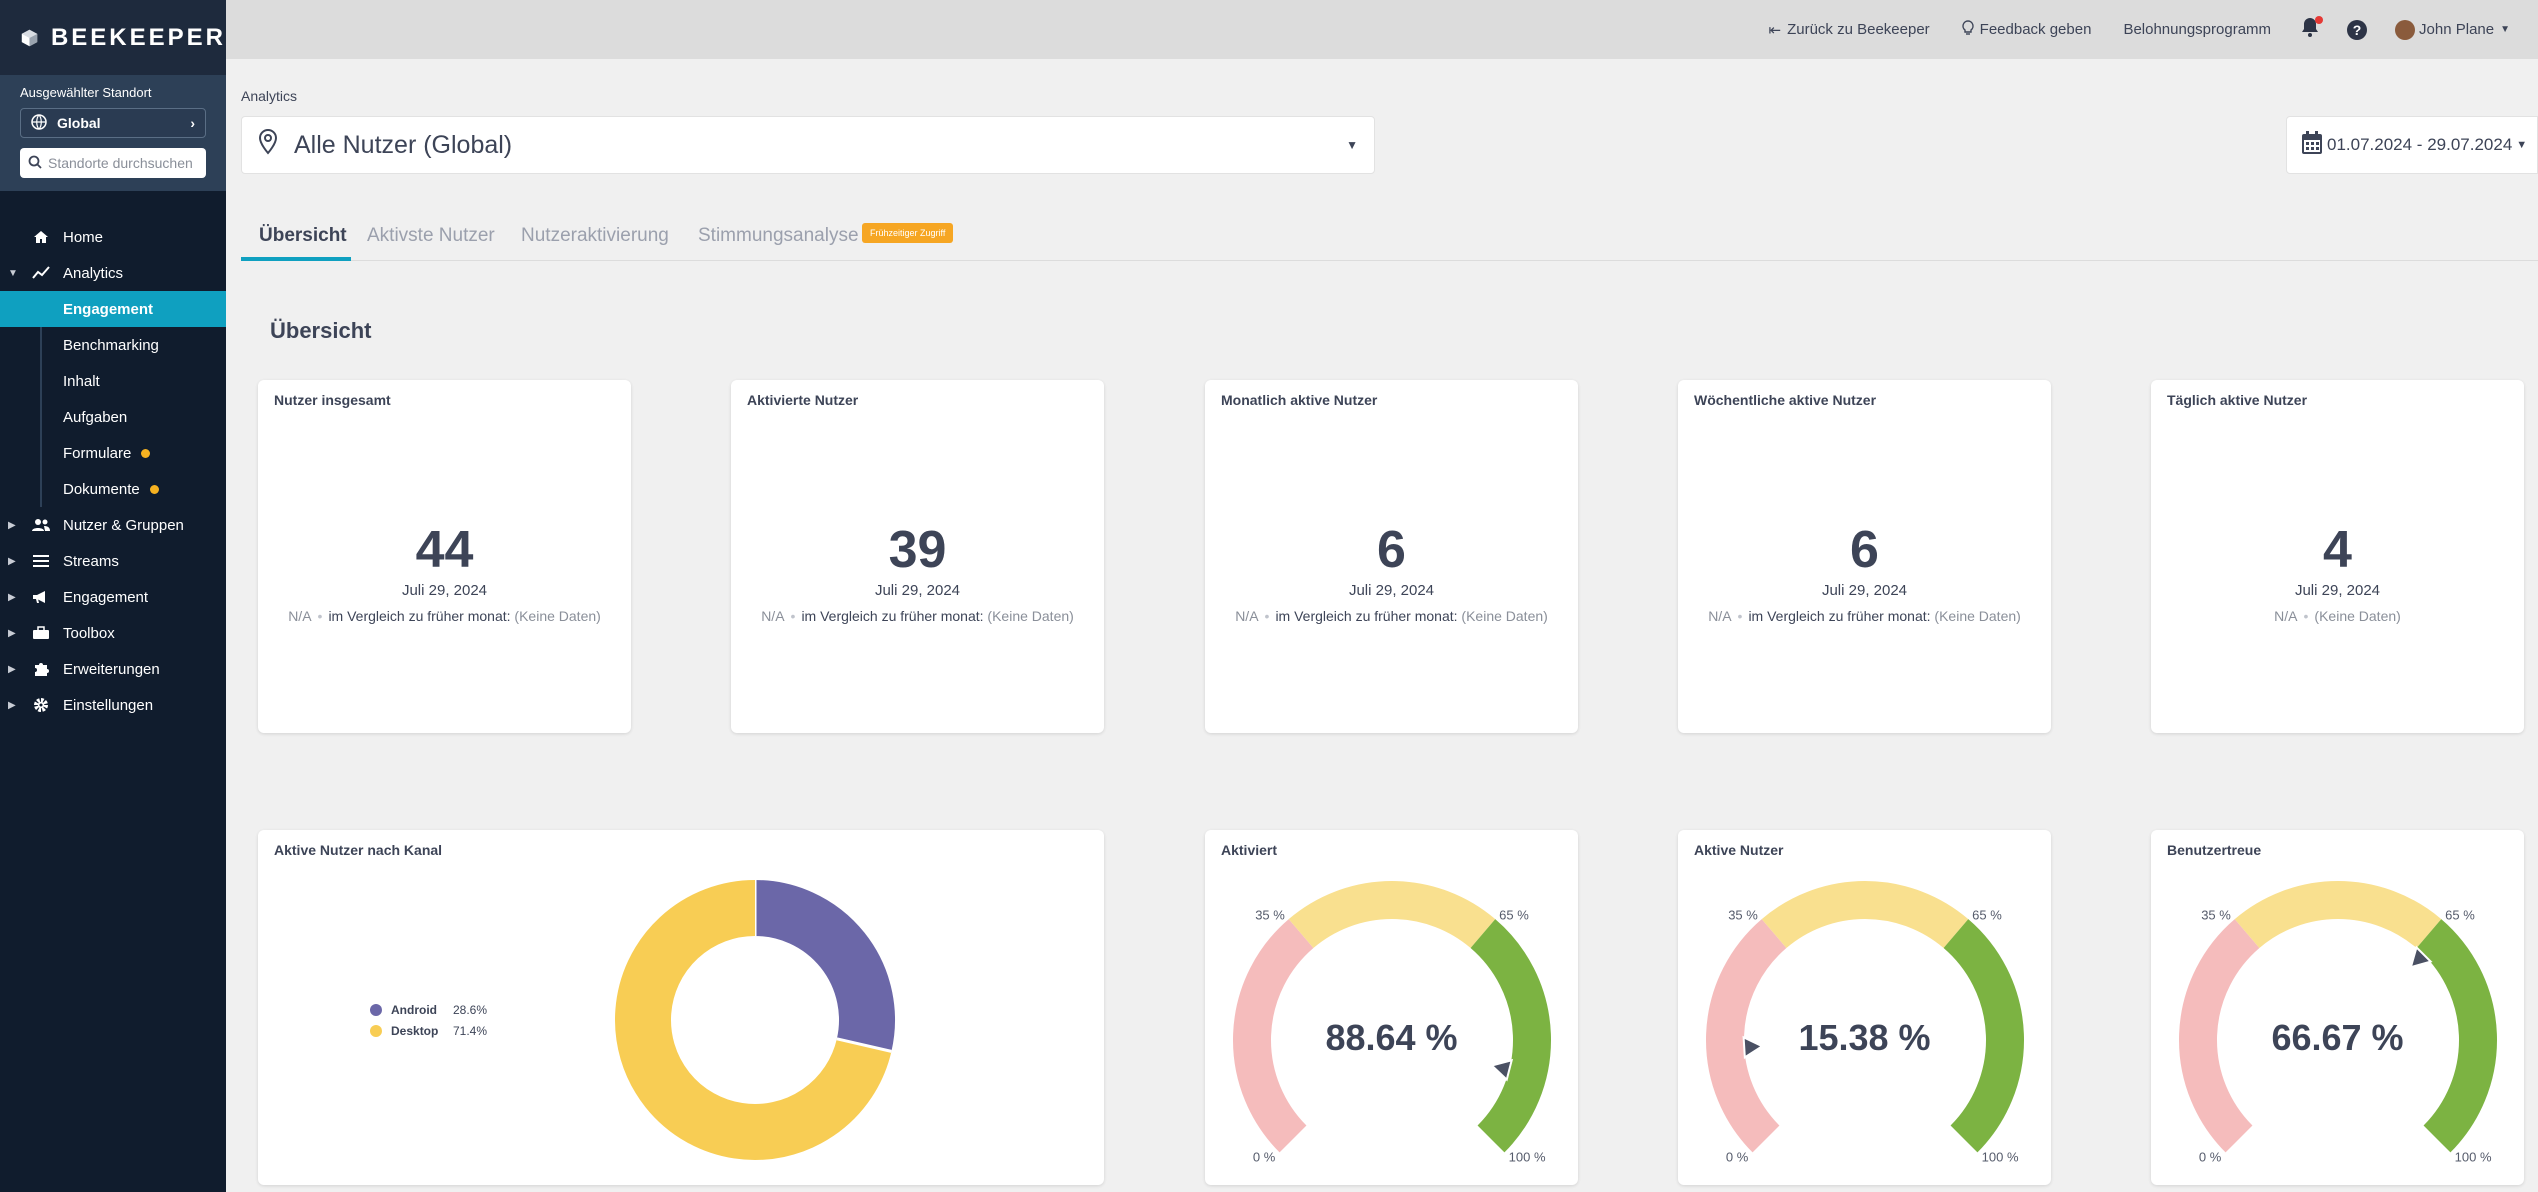 This screenshot has height=1192, width=2538. I want to click on user-menu: John Plane ▼, so click(2452, 29).